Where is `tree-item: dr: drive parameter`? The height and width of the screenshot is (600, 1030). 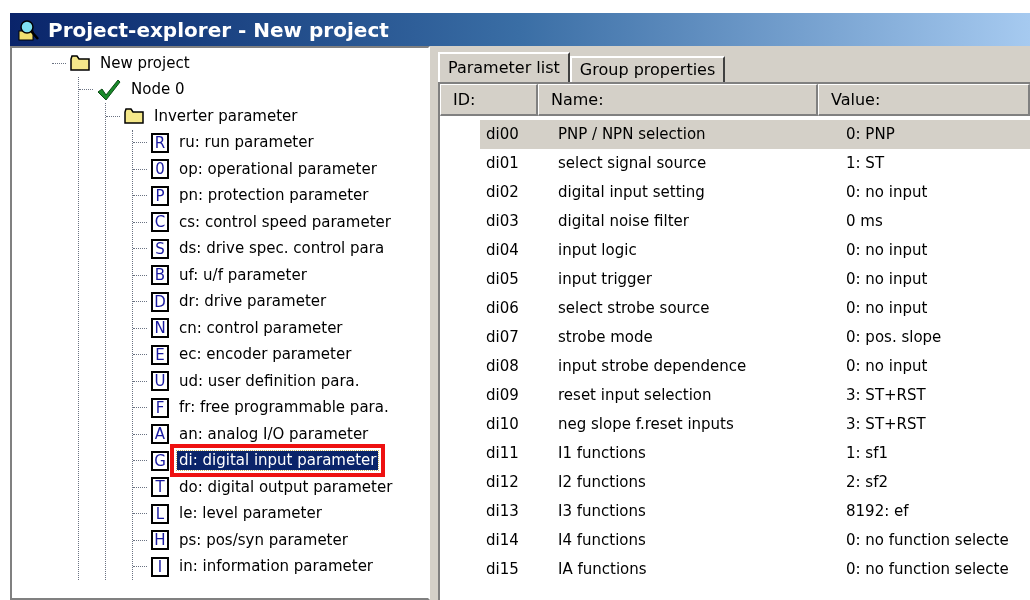
tree-item: dr: drive parameter is located at coordinates (253, 302).